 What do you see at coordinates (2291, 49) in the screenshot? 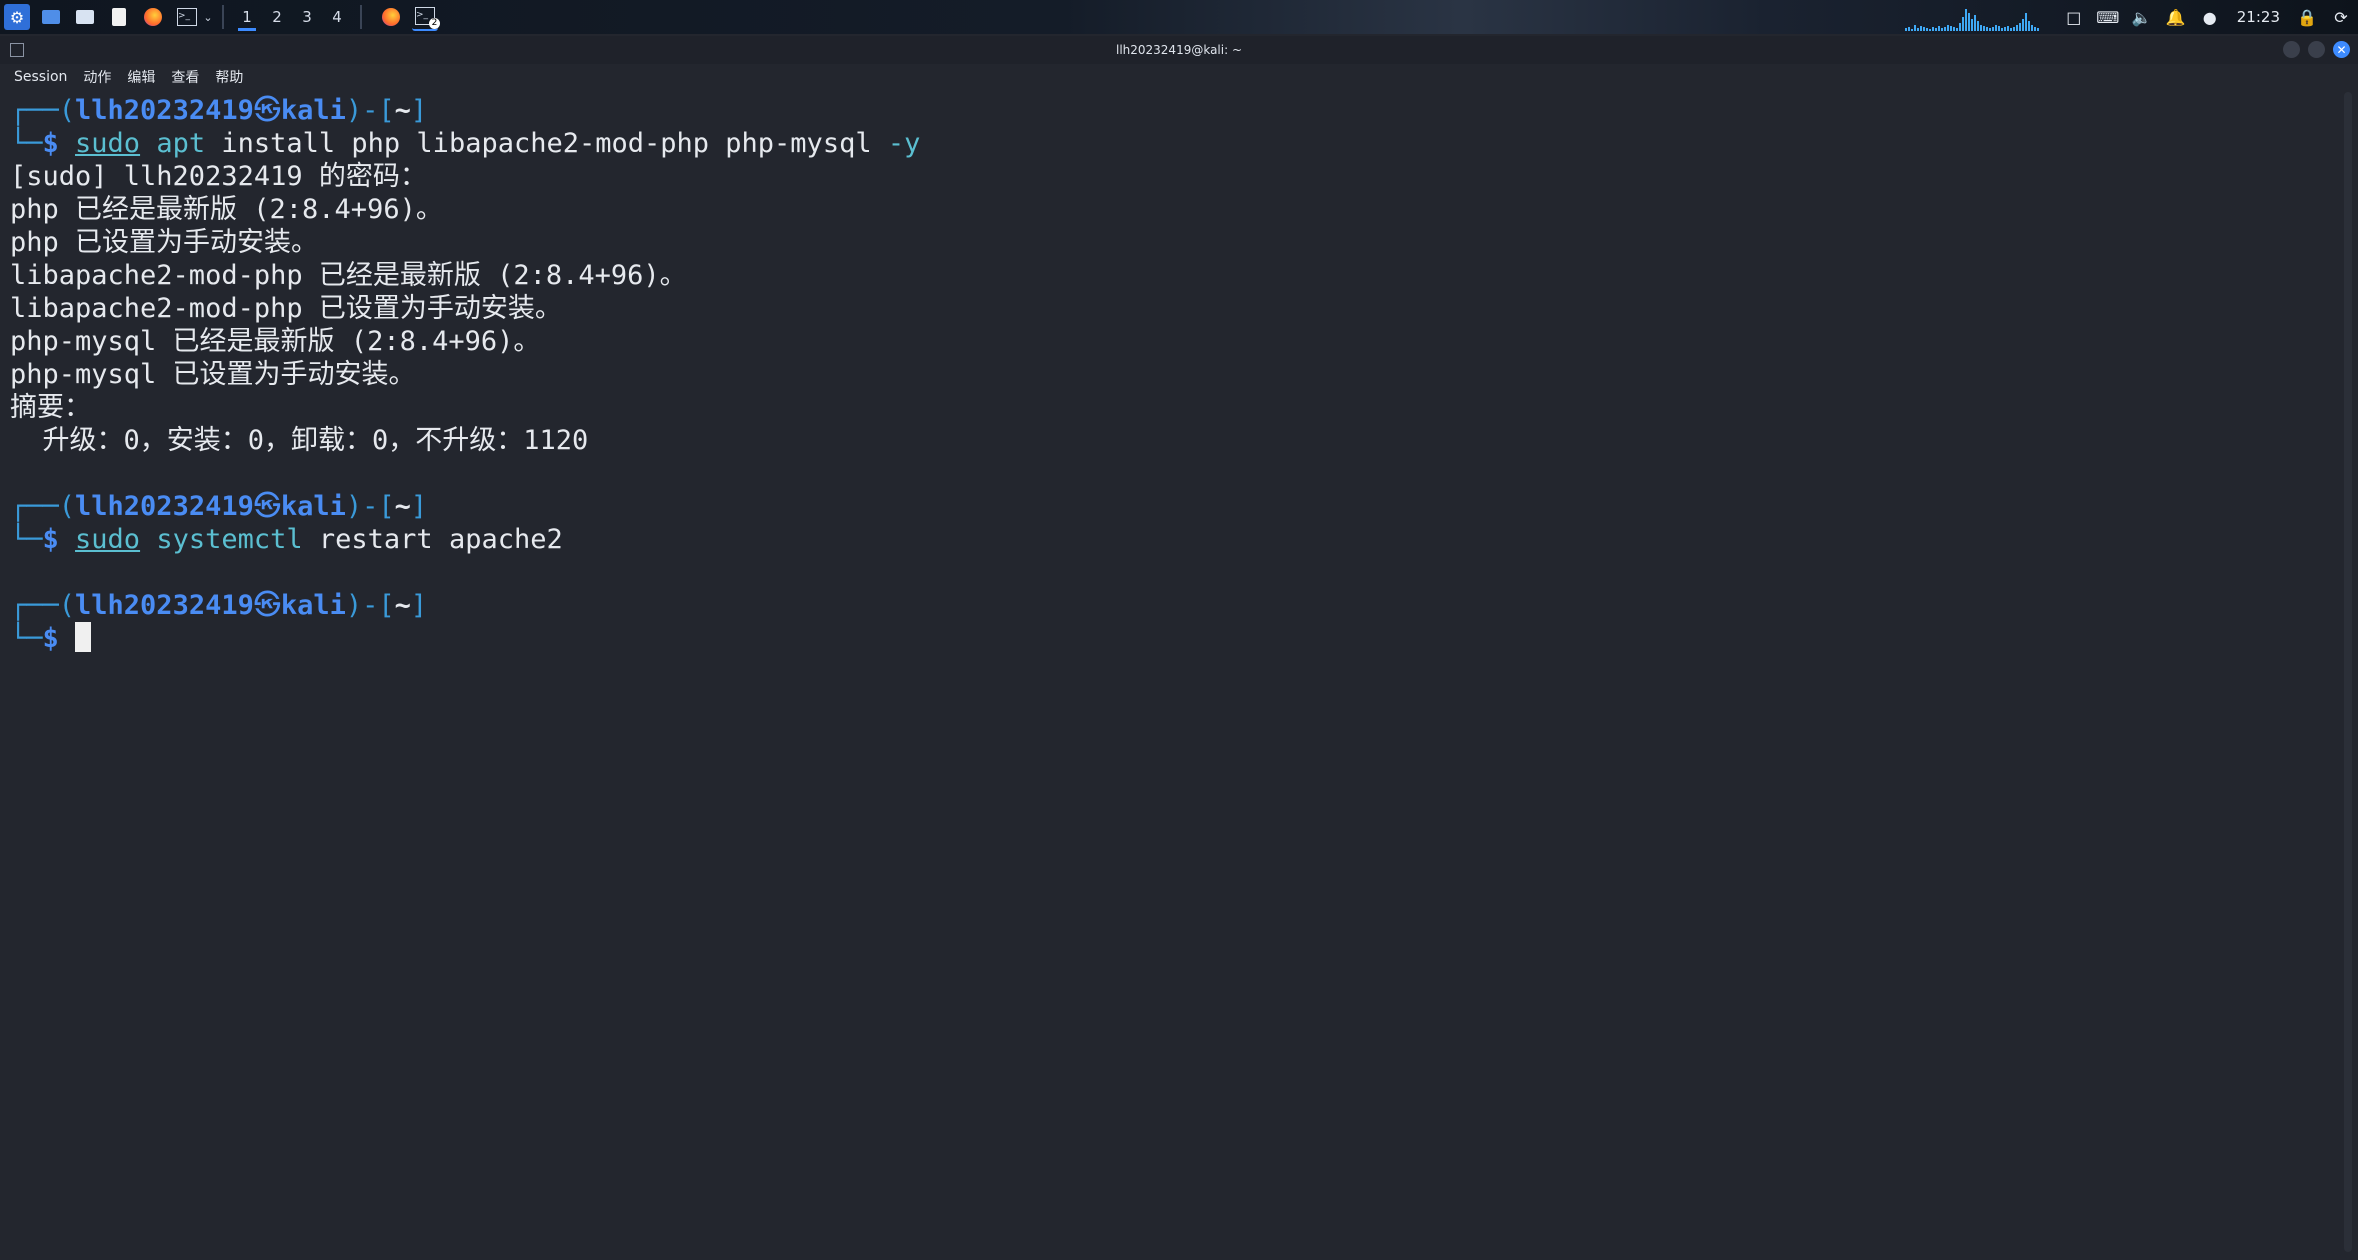
I see `minimize-button` at bounding box center [2291, 49].